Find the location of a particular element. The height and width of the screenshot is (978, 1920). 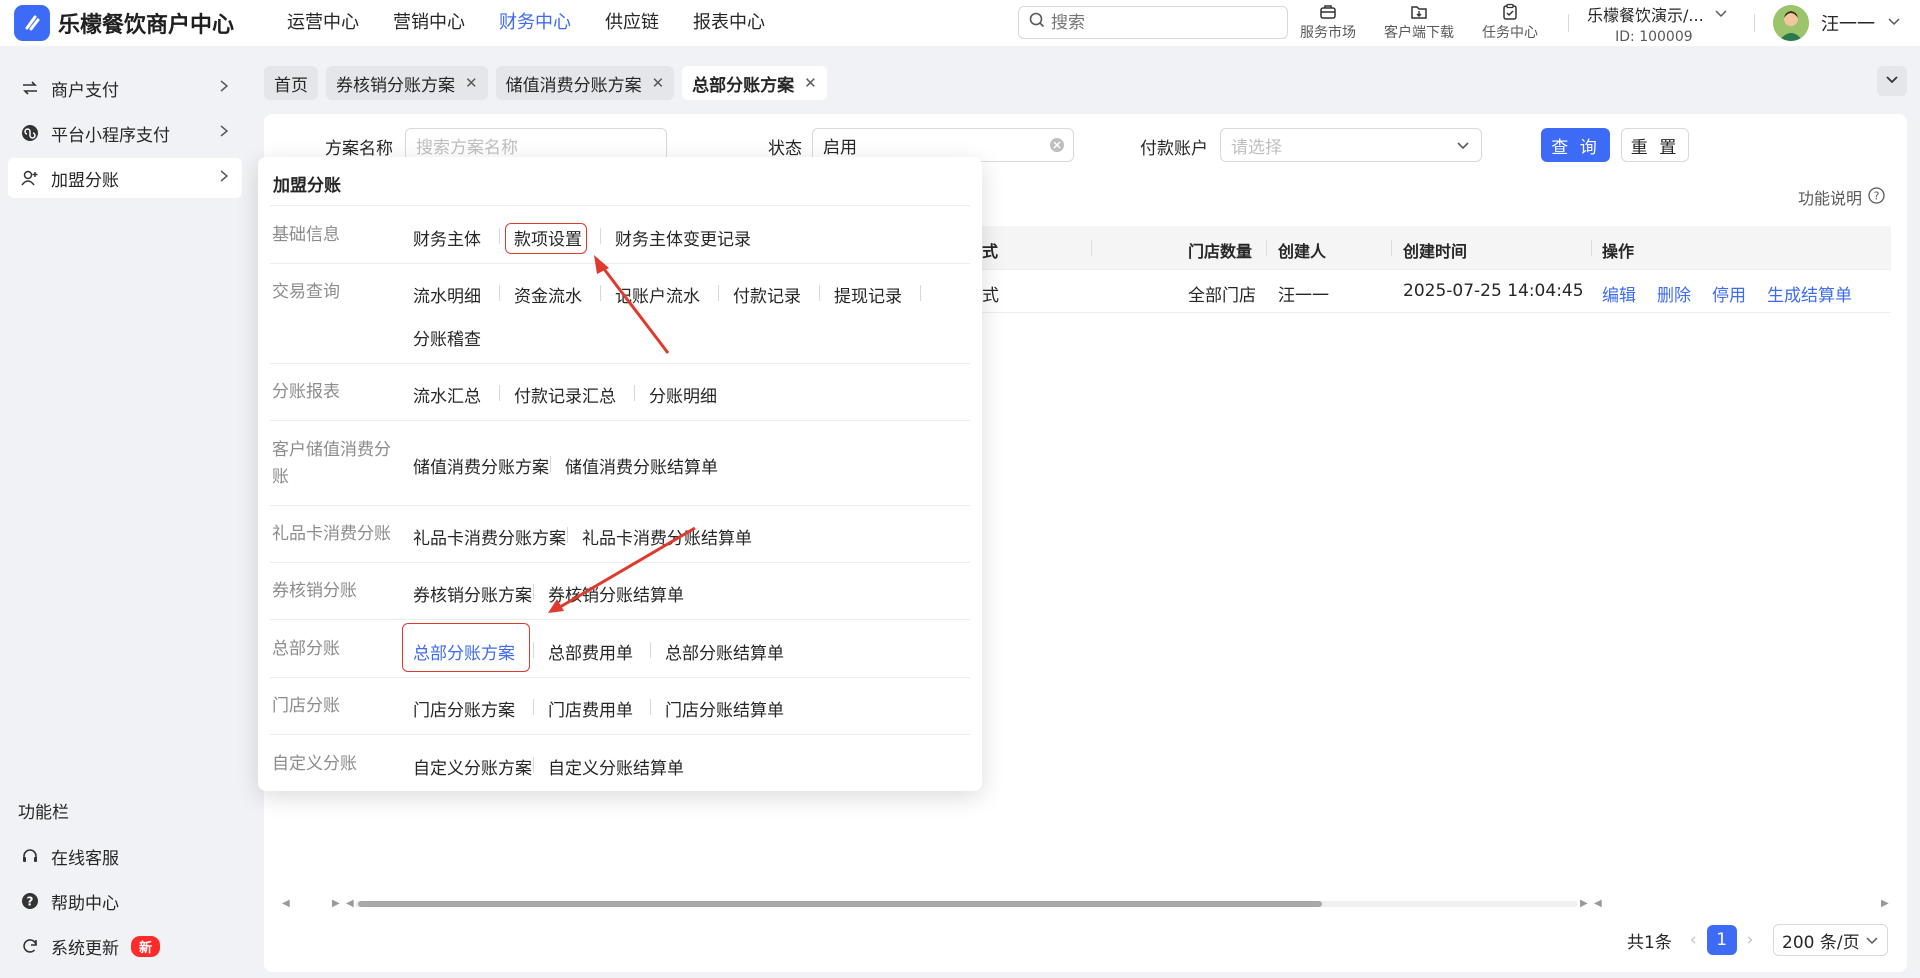

menu-link-store-expense: 门店费用单 is located at coordinates (590, 708).